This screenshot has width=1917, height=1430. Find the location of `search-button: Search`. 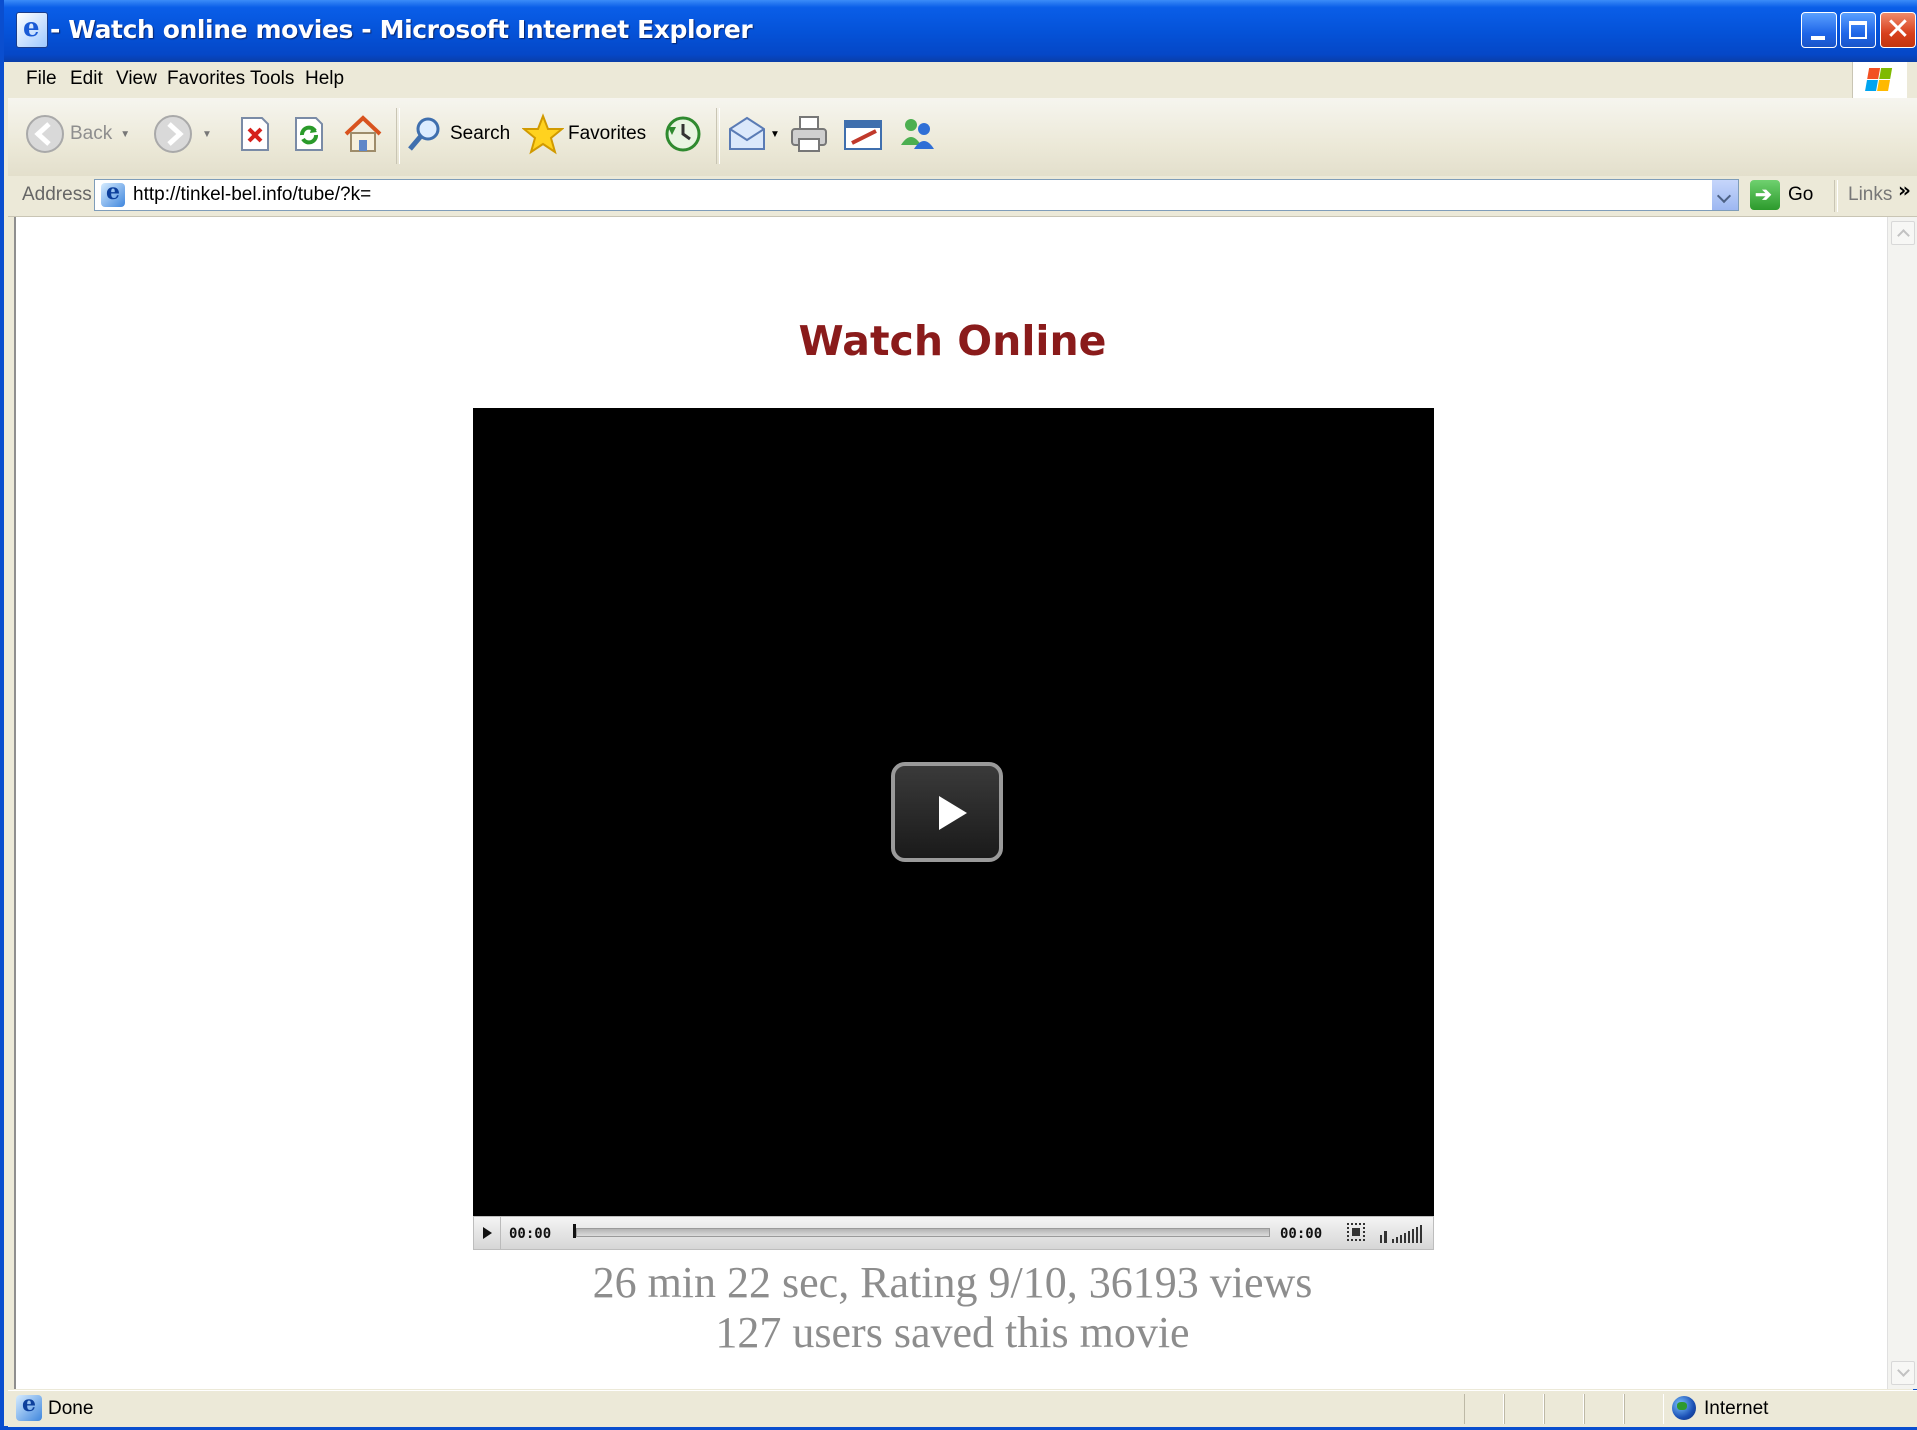

search-button: Search is located at coordinates (457, 134).